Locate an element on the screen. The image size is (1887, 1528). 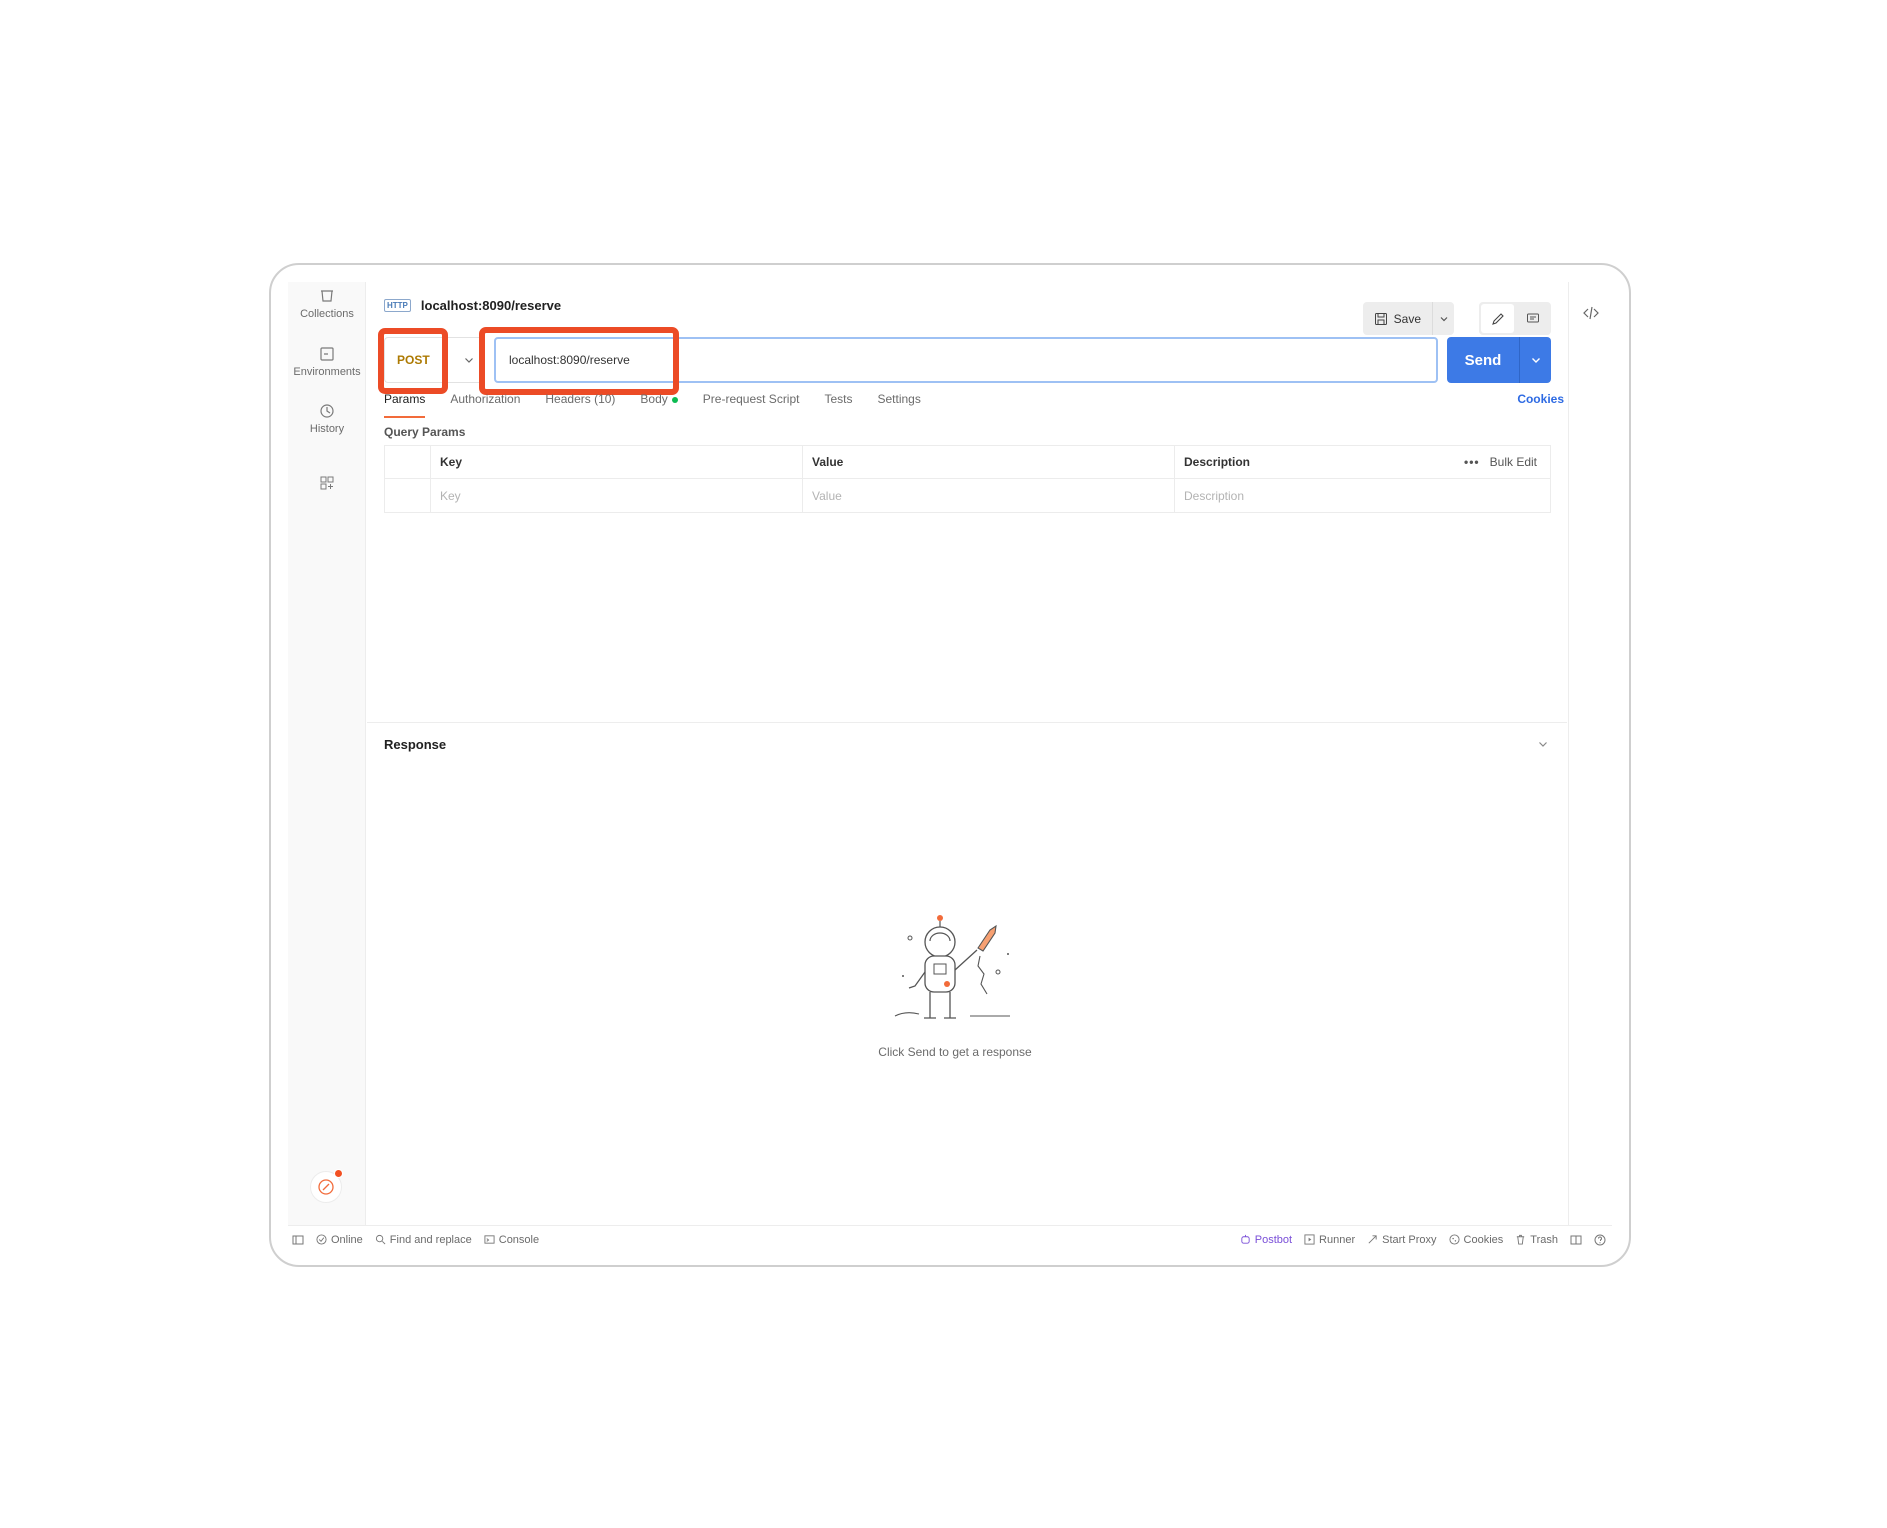
sidebar: Collections Environments History is located at coordinates (327, 753).